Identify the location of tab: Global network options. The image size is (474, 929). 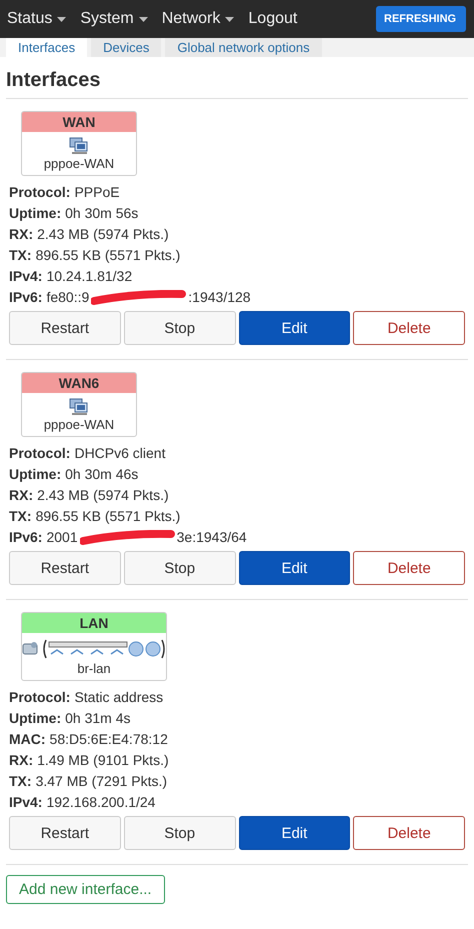
(243, 47).